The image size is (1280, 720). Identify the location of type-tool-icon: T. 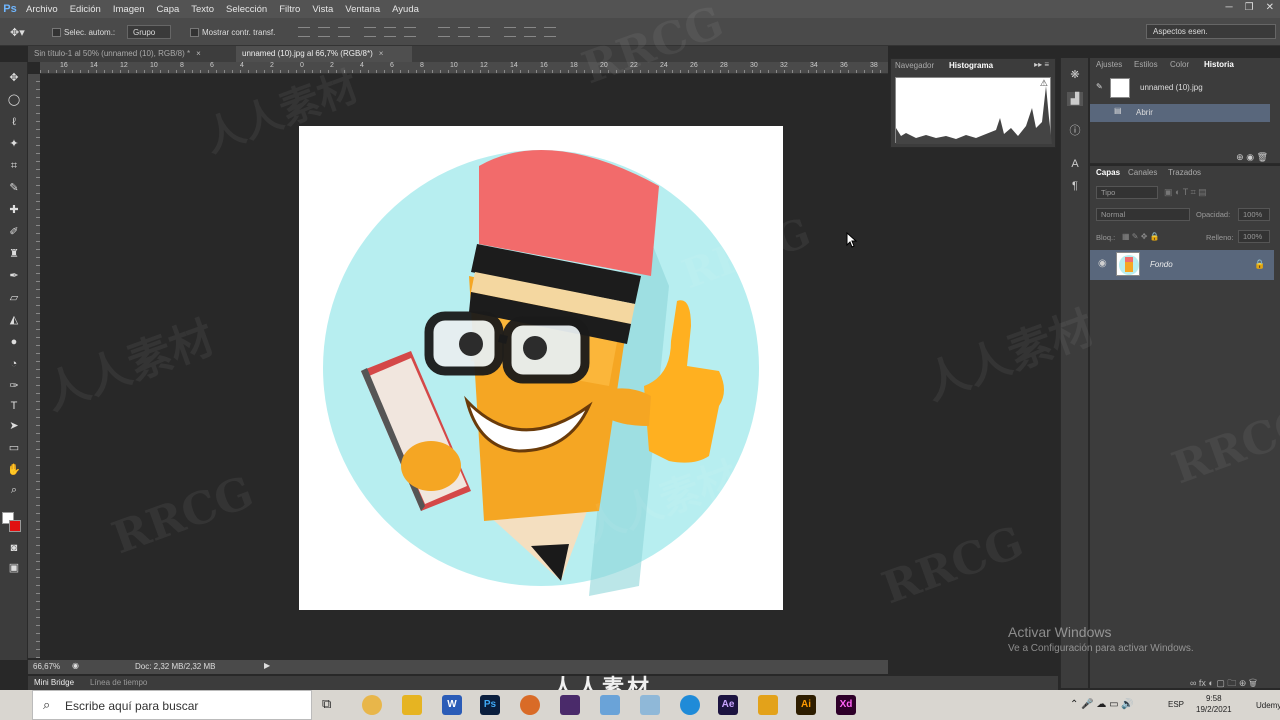
(14, 406).